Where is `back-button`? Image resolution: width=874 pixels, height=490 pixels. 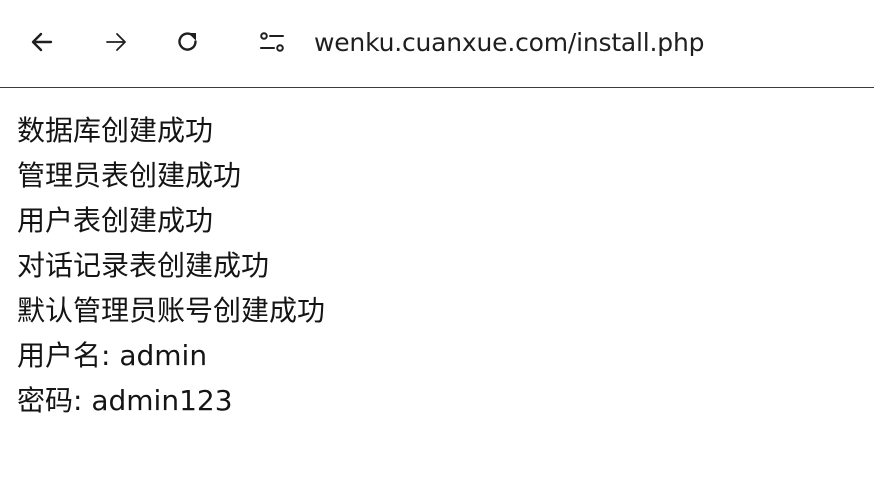 back-button is located at coordinates (42, 42).